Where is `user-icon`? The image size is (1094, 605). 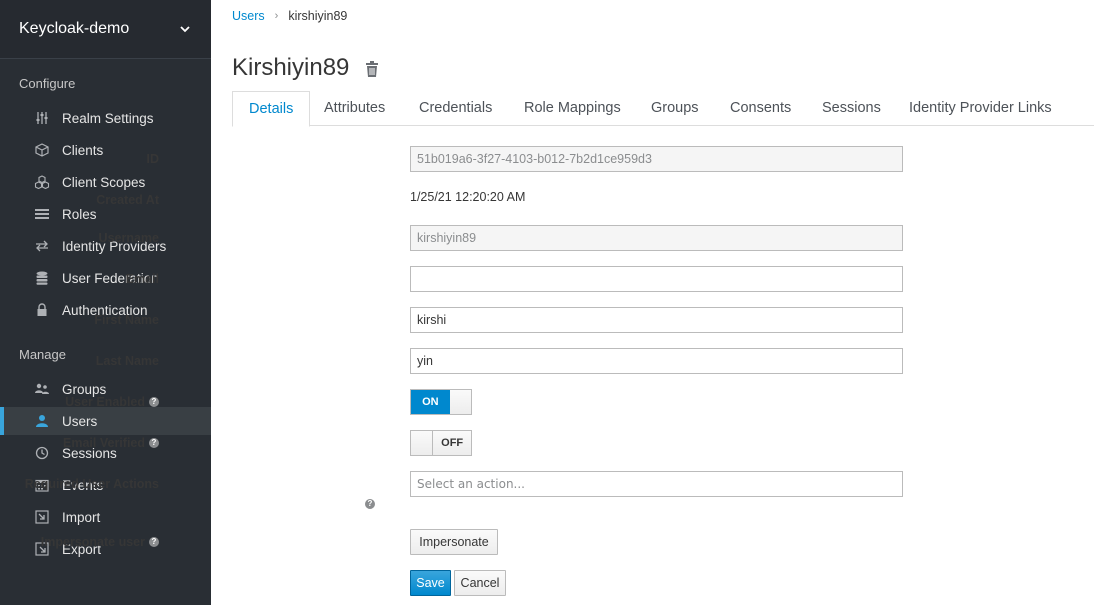 user-icon is located at coordinates (42, 421).